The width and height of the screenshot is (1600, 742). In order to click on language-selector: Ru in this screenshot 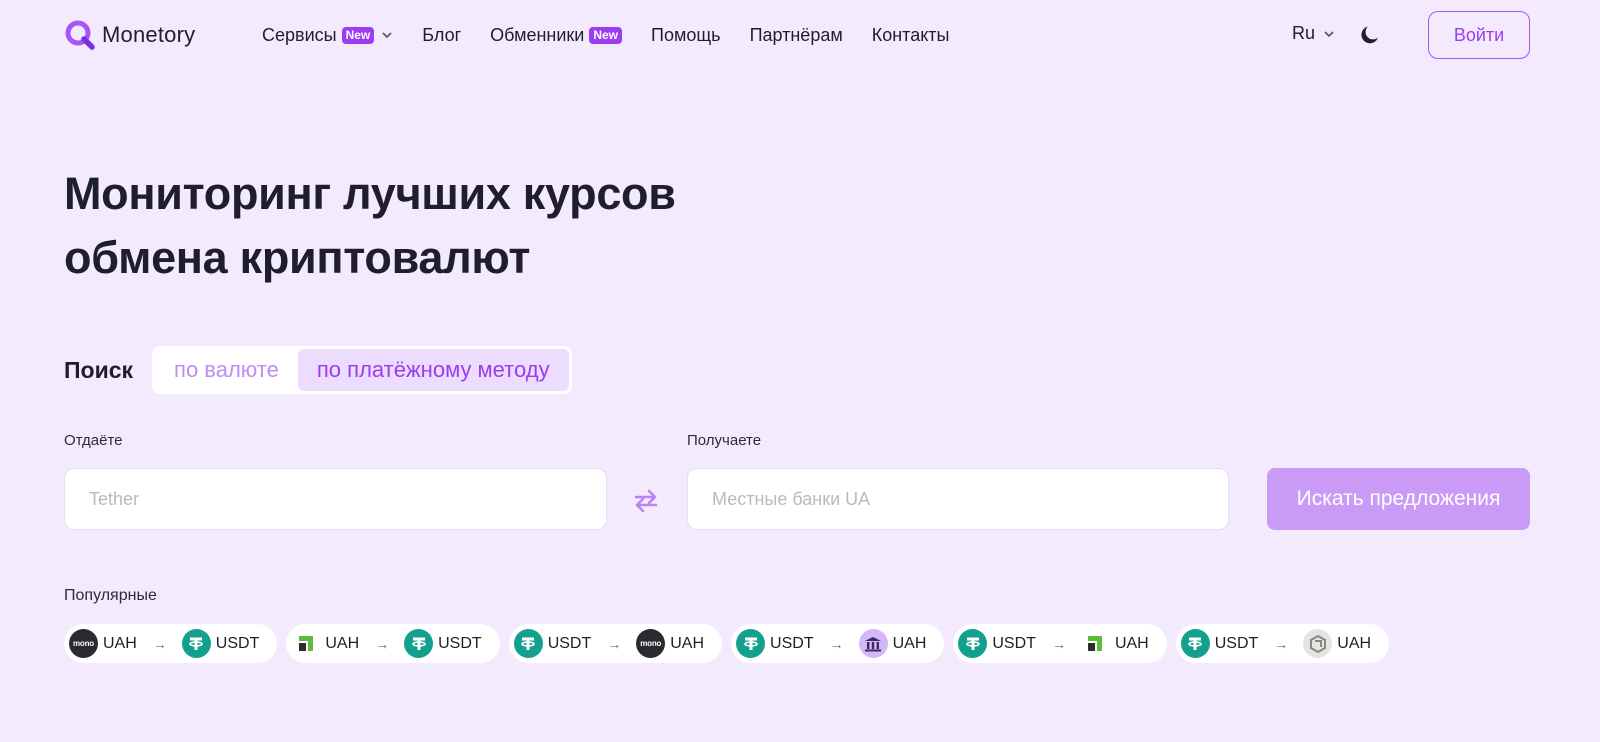, I will do `click(1313, 33)`.